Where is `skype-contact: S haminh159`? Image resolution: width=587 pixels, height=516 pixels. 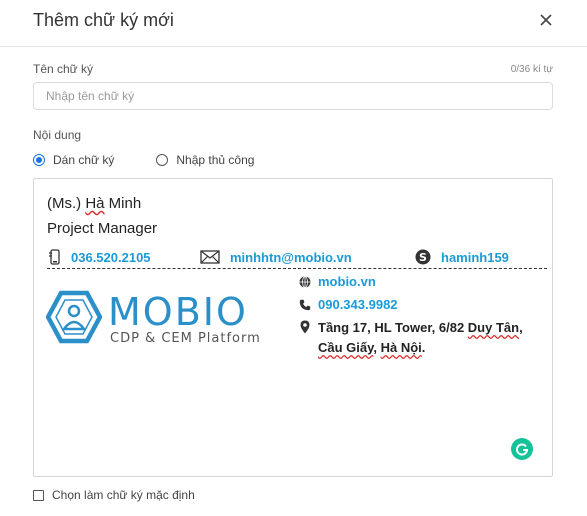 skype-contact: S haminh159 is located at coordinates (462, 257).